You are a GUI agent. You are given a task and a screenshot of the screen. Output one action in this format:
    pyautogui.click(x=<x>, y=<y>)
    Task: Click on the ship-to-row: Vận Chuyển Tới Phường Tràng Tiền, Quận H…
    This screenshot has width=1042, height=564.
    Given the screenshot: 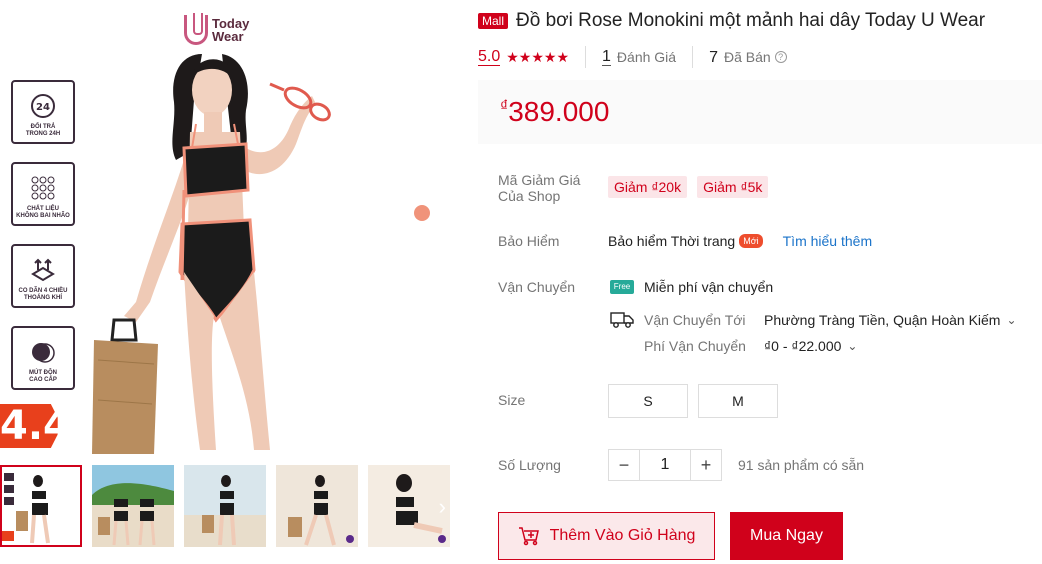 What is the action you would take?
    pyautogui.click(x=813, y=320)
    